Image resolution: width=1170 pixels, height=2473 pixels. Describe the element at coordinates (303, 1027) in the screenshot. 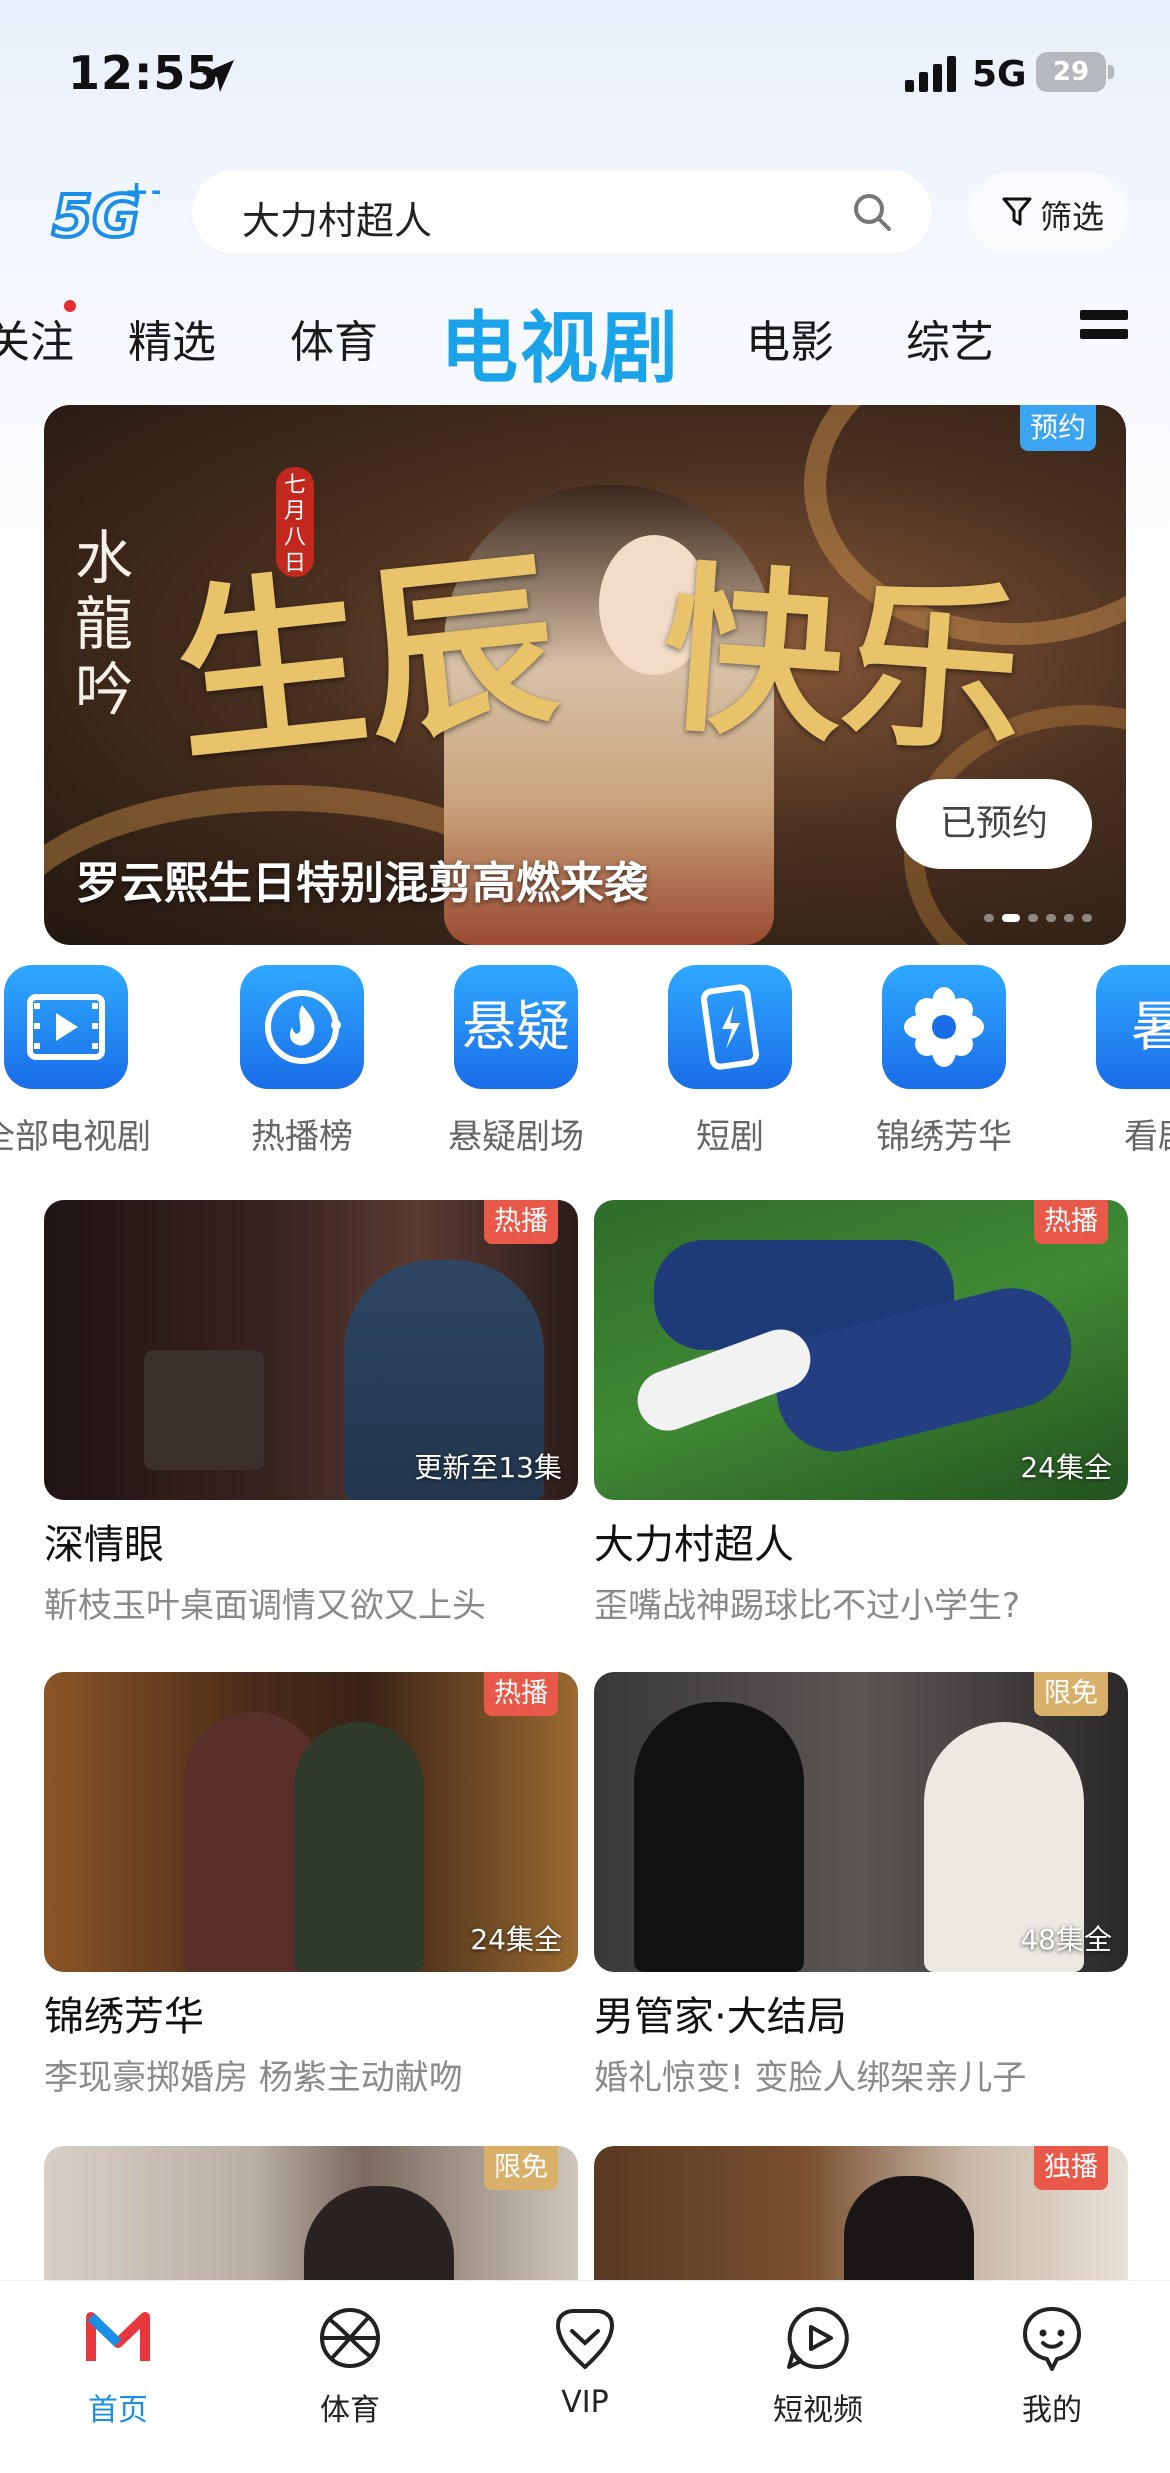

I see `flame-icon` at that location.